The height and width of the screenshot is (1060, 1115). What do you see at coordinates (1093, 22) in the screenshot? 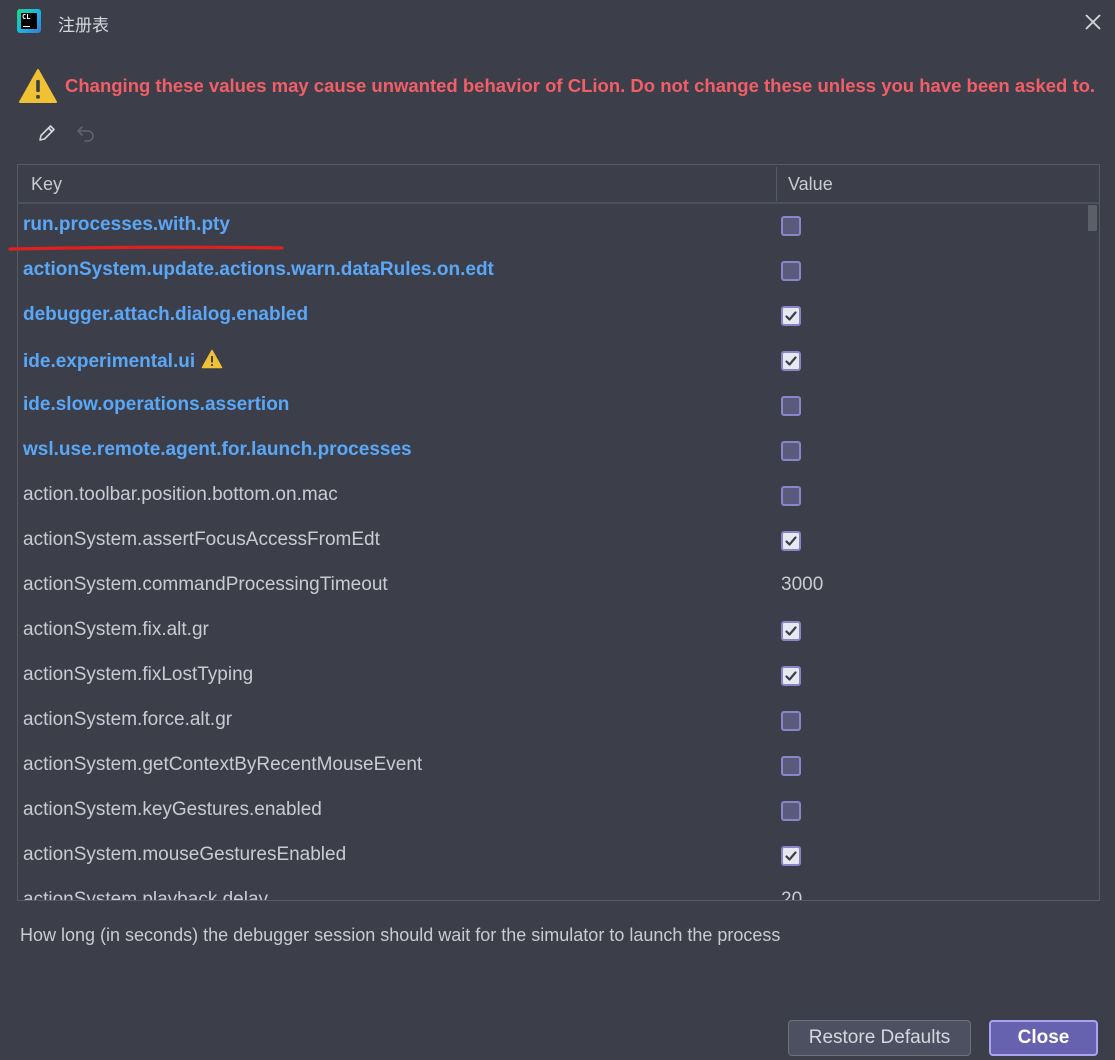
I see `close-icon` at bounding box center [1093, 22].